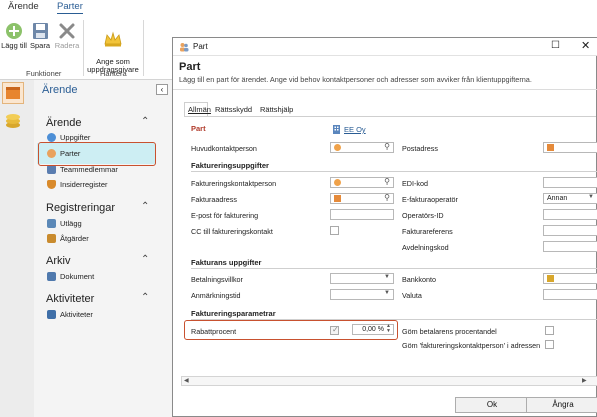 The width and height of the screenshot is (597, 417). I want to click on header-divider, so click(385, 89).